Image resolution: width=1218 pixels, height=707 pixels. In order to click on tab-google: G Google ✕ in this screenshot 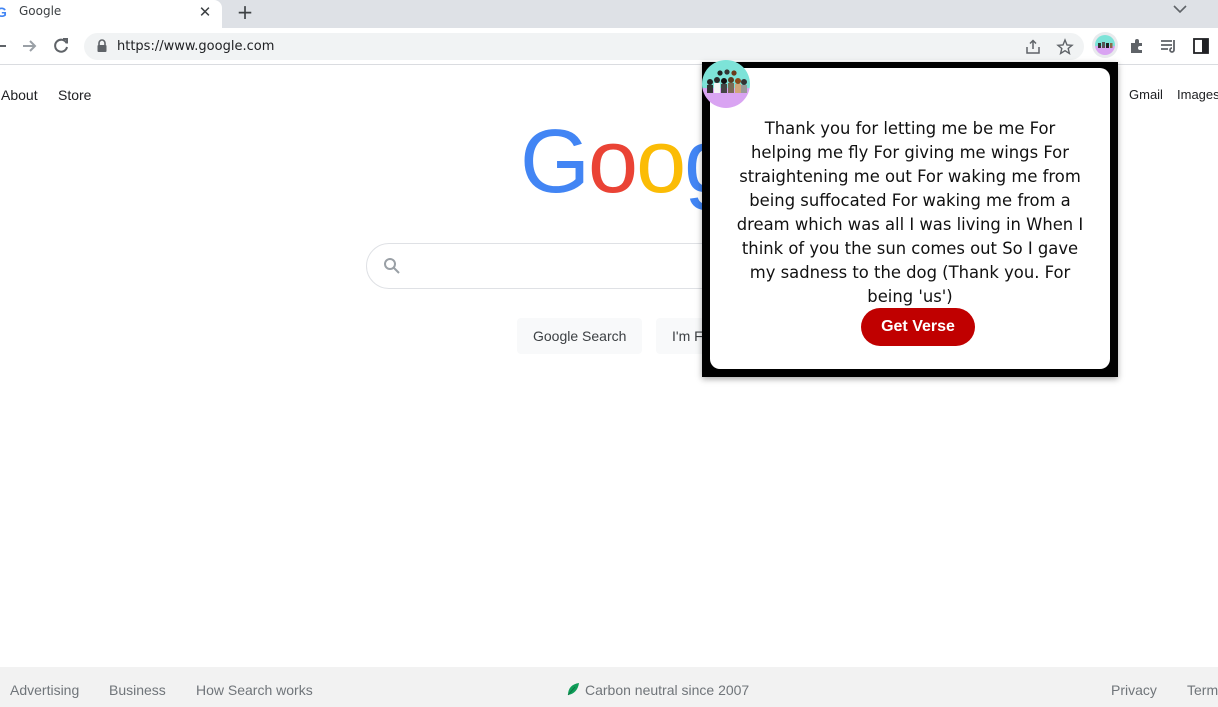, I will do `click(111, 14)`.